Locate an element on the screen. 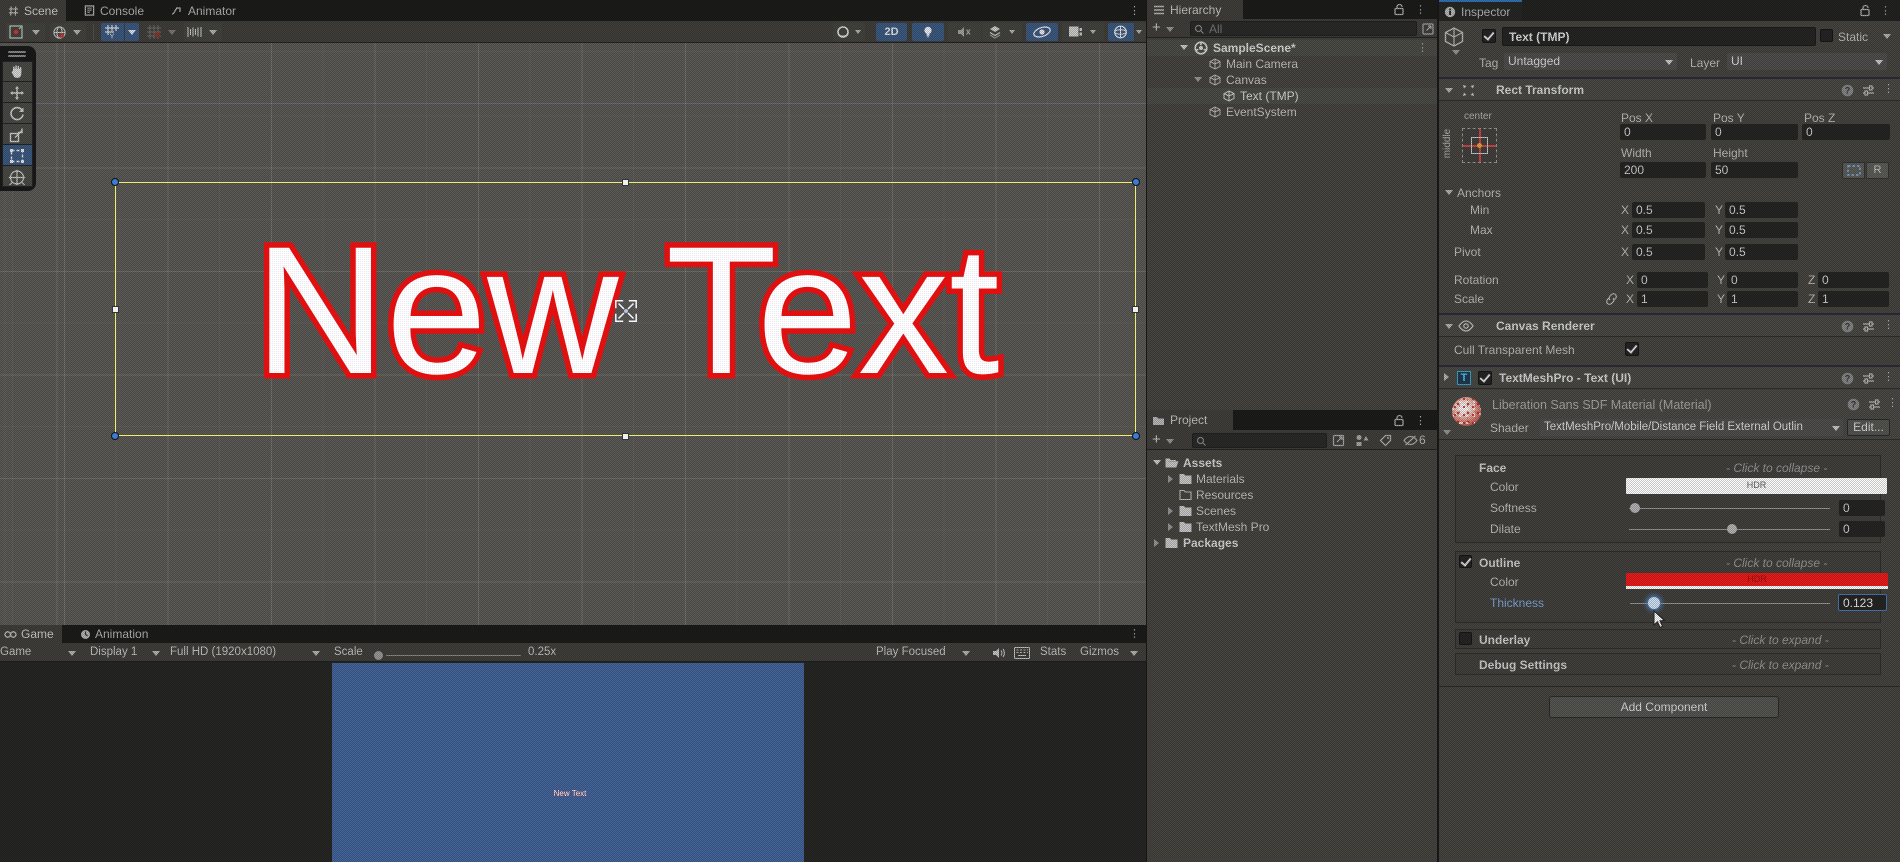  svg-text: Y is located at coordinates (111, 36).